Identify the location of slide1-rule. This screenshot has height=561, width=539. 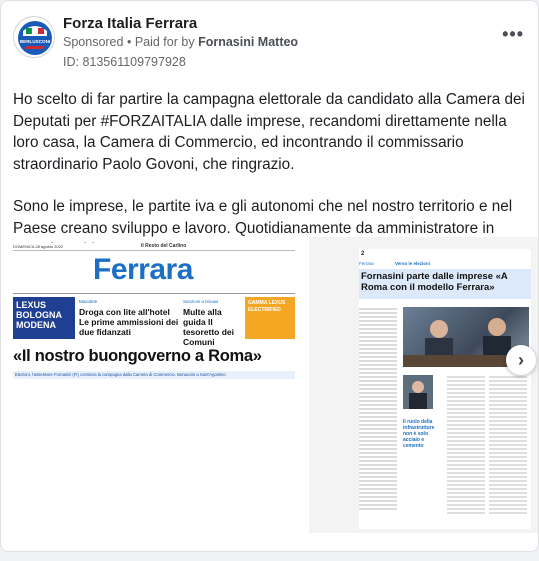
(154, 291).